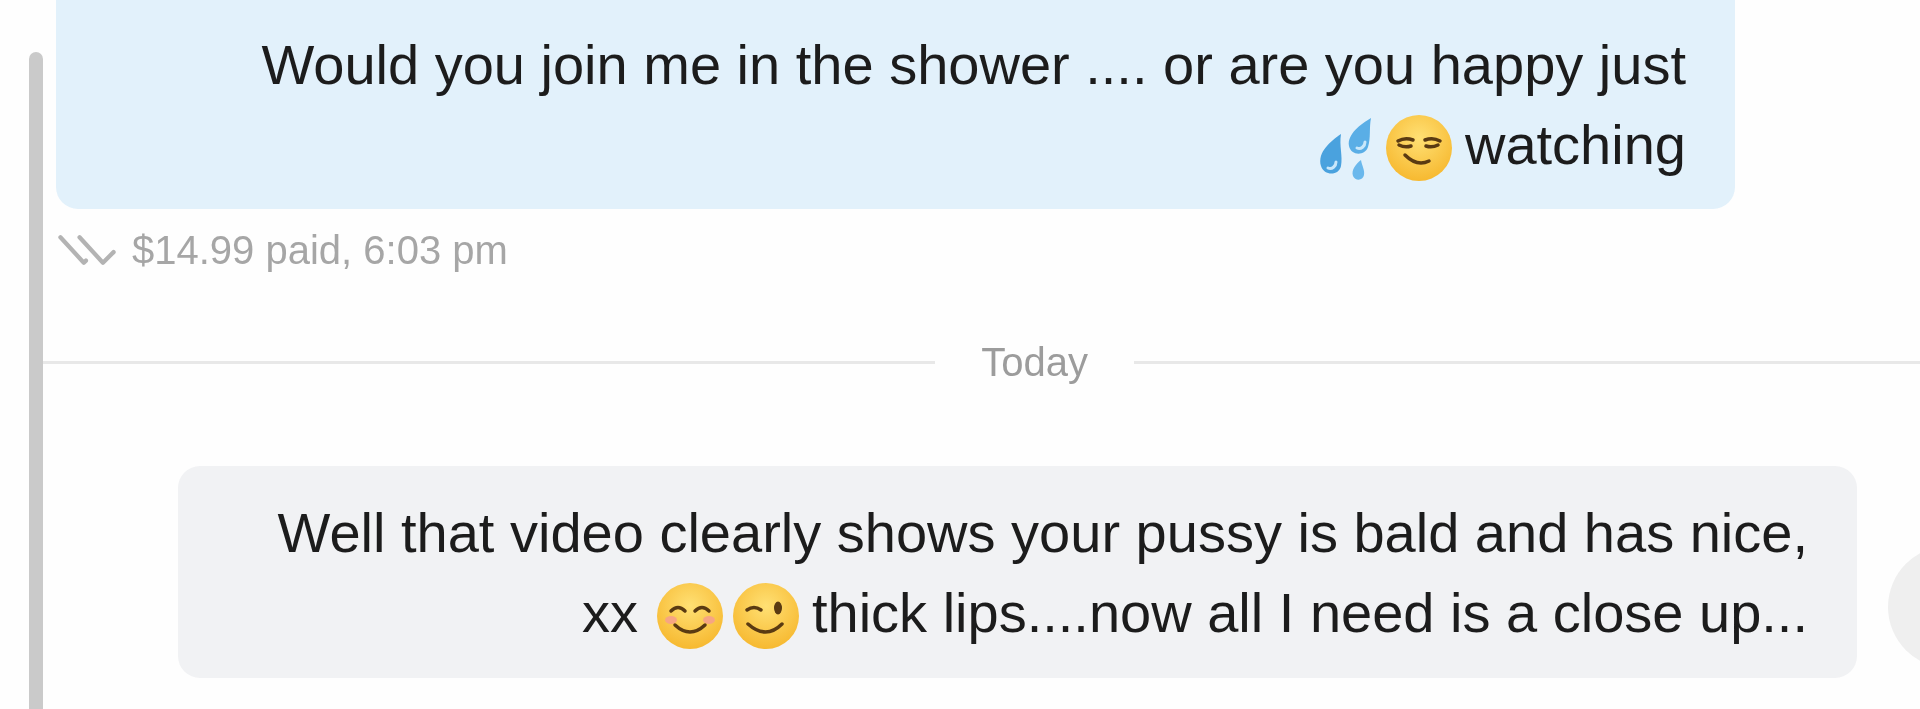  What do you see at coordinates (1034, 362) in the screenshot?
I see `date-separator-label: Today` at bounding box center [1034, 362].